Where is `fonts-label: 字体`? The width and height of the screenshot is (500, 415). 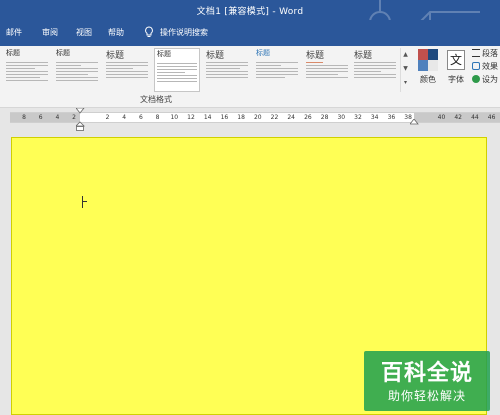
fonts-label: 字体 is located at coordinates (456, 79).